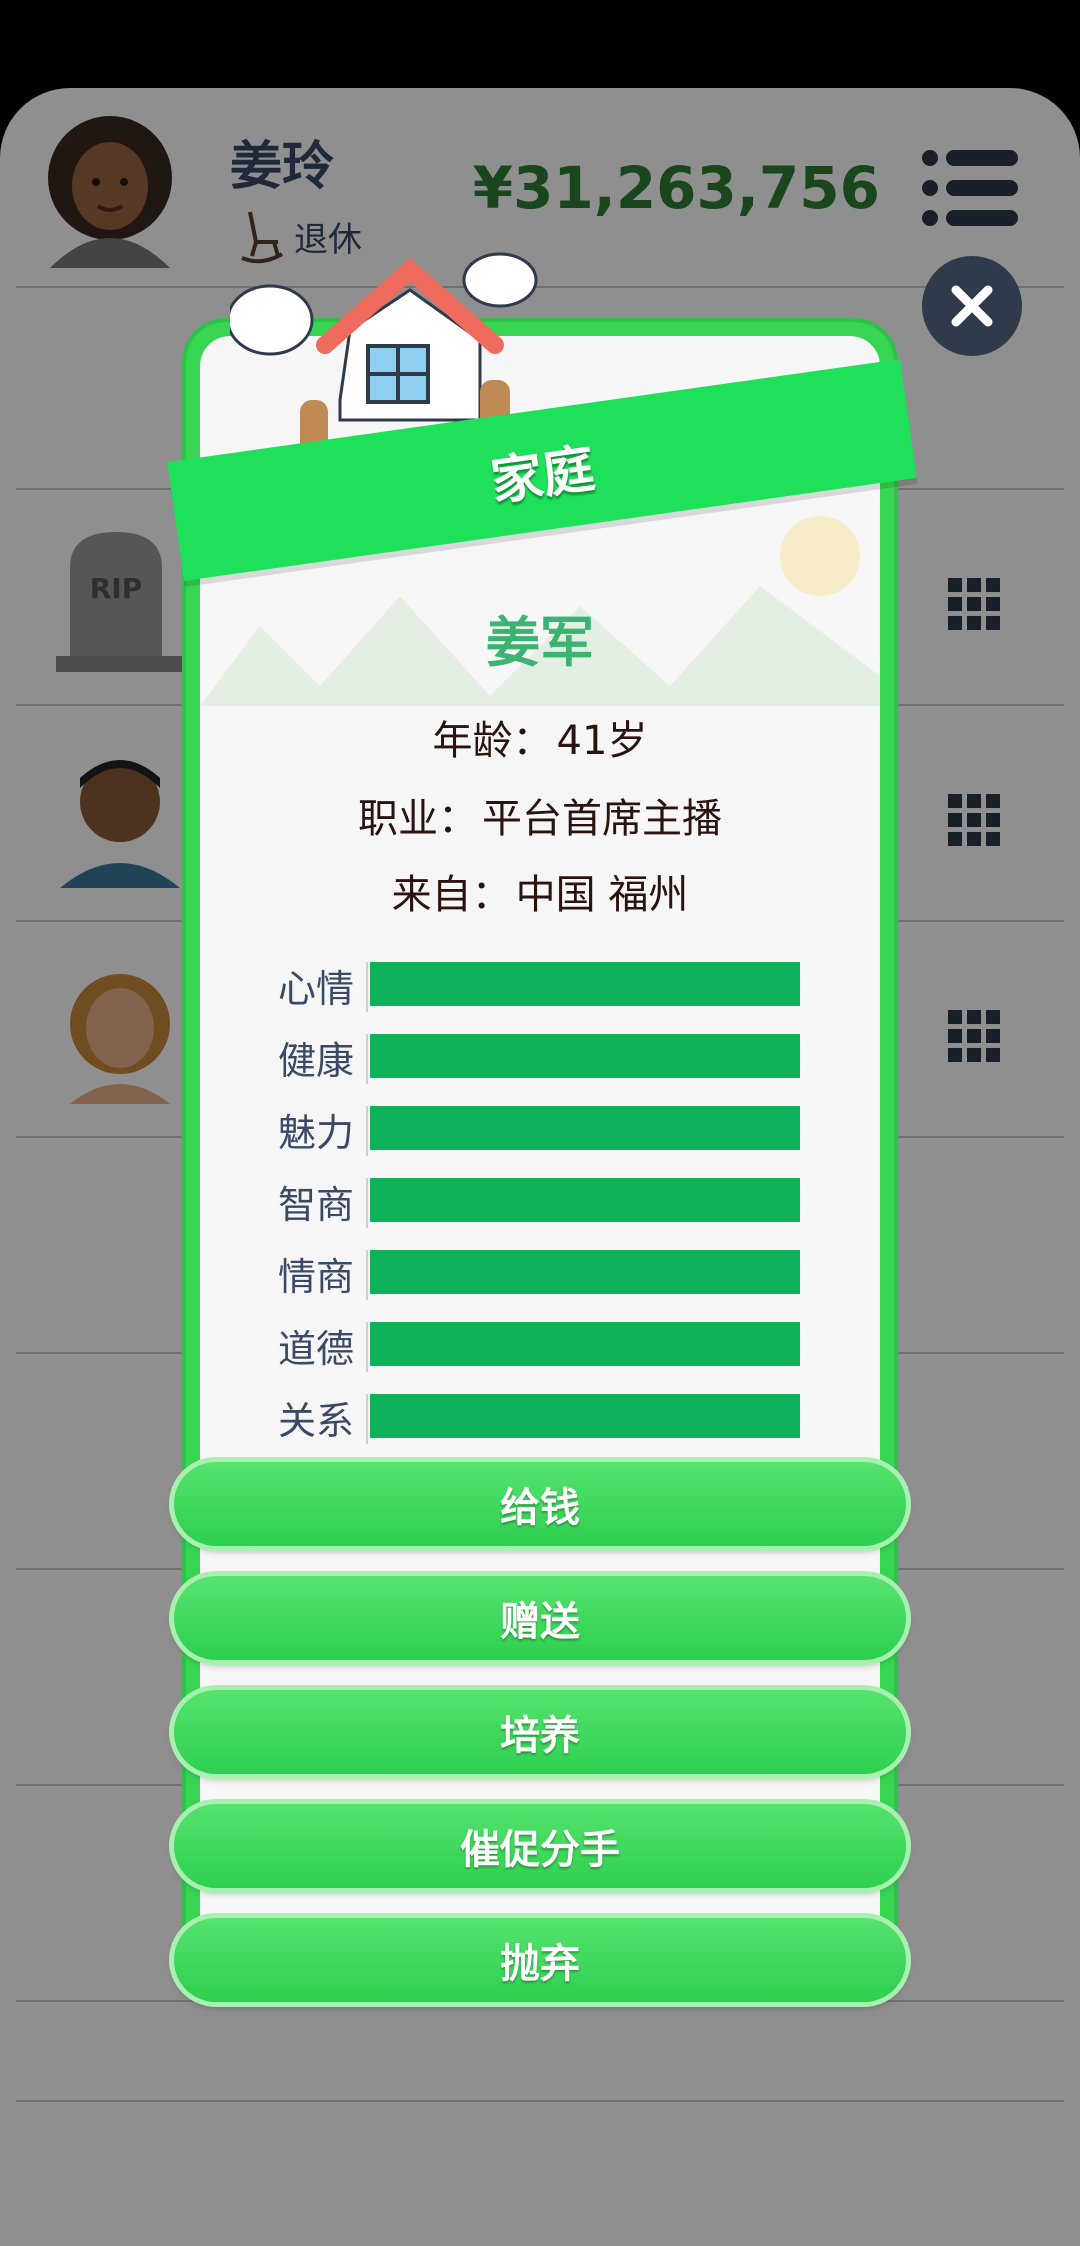 The height and width of the screenshot is (2246, 1080). I want to click on stat-row-health: 健康, so click(530, 1056).